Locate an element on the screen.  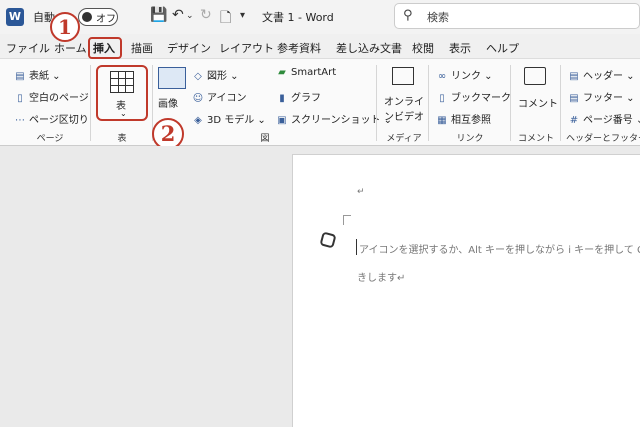
group-label-illustrations: 図 is located at coordinates (265, 139).